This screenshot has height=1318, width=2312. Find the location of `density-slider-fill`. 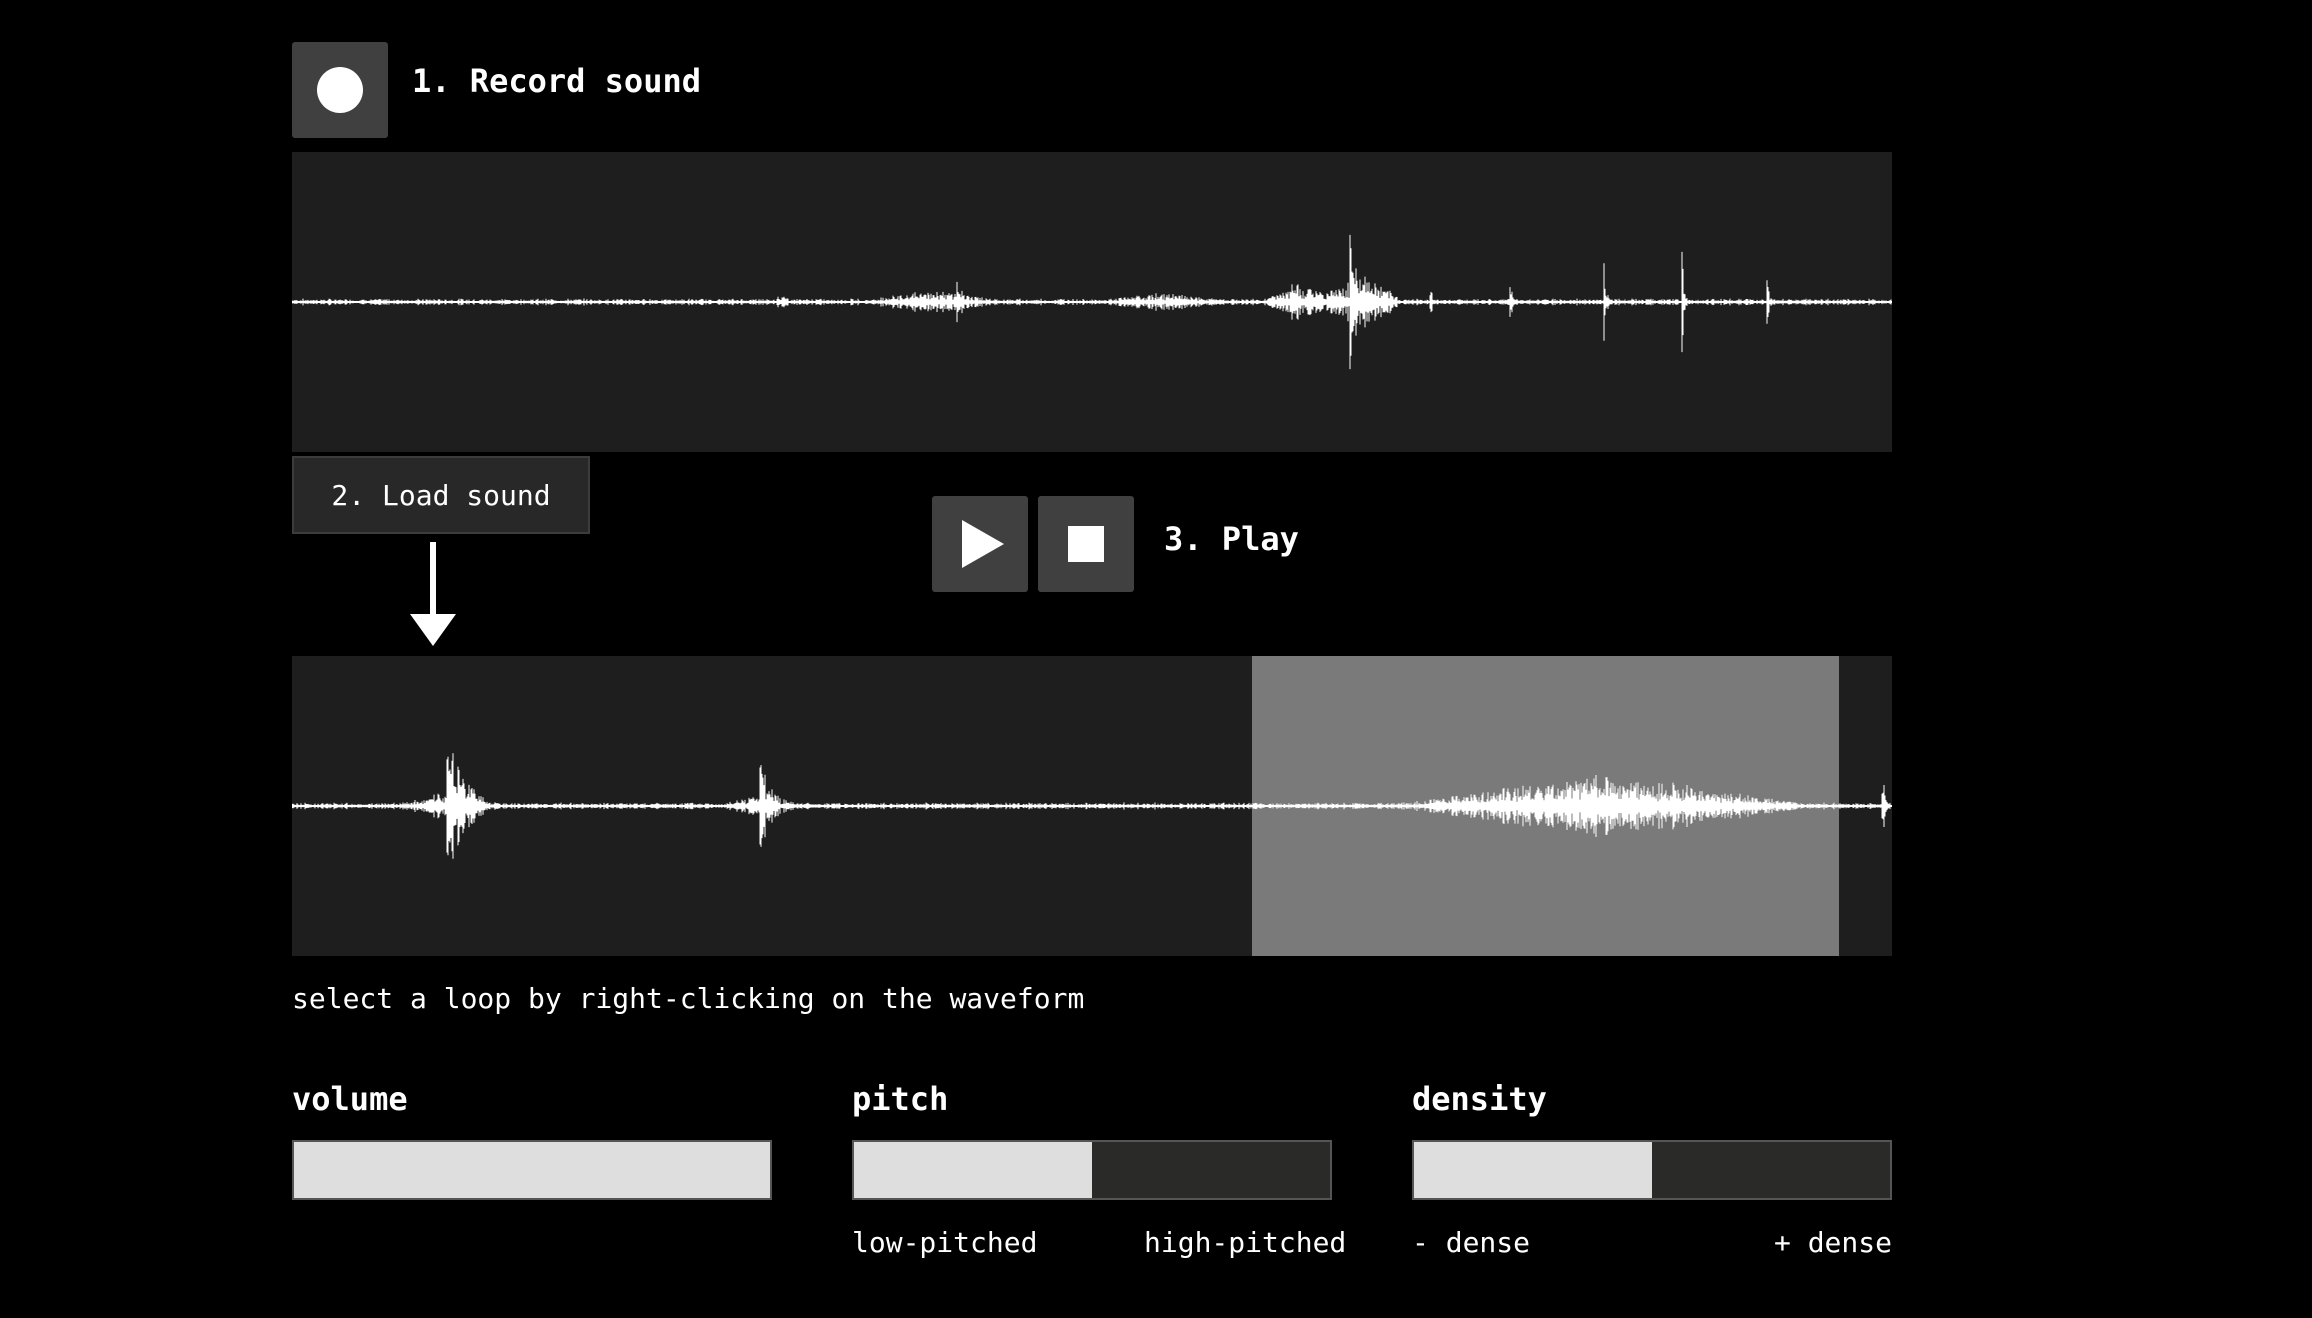

density-slider-fill is located at coordinates (1533, 1170).